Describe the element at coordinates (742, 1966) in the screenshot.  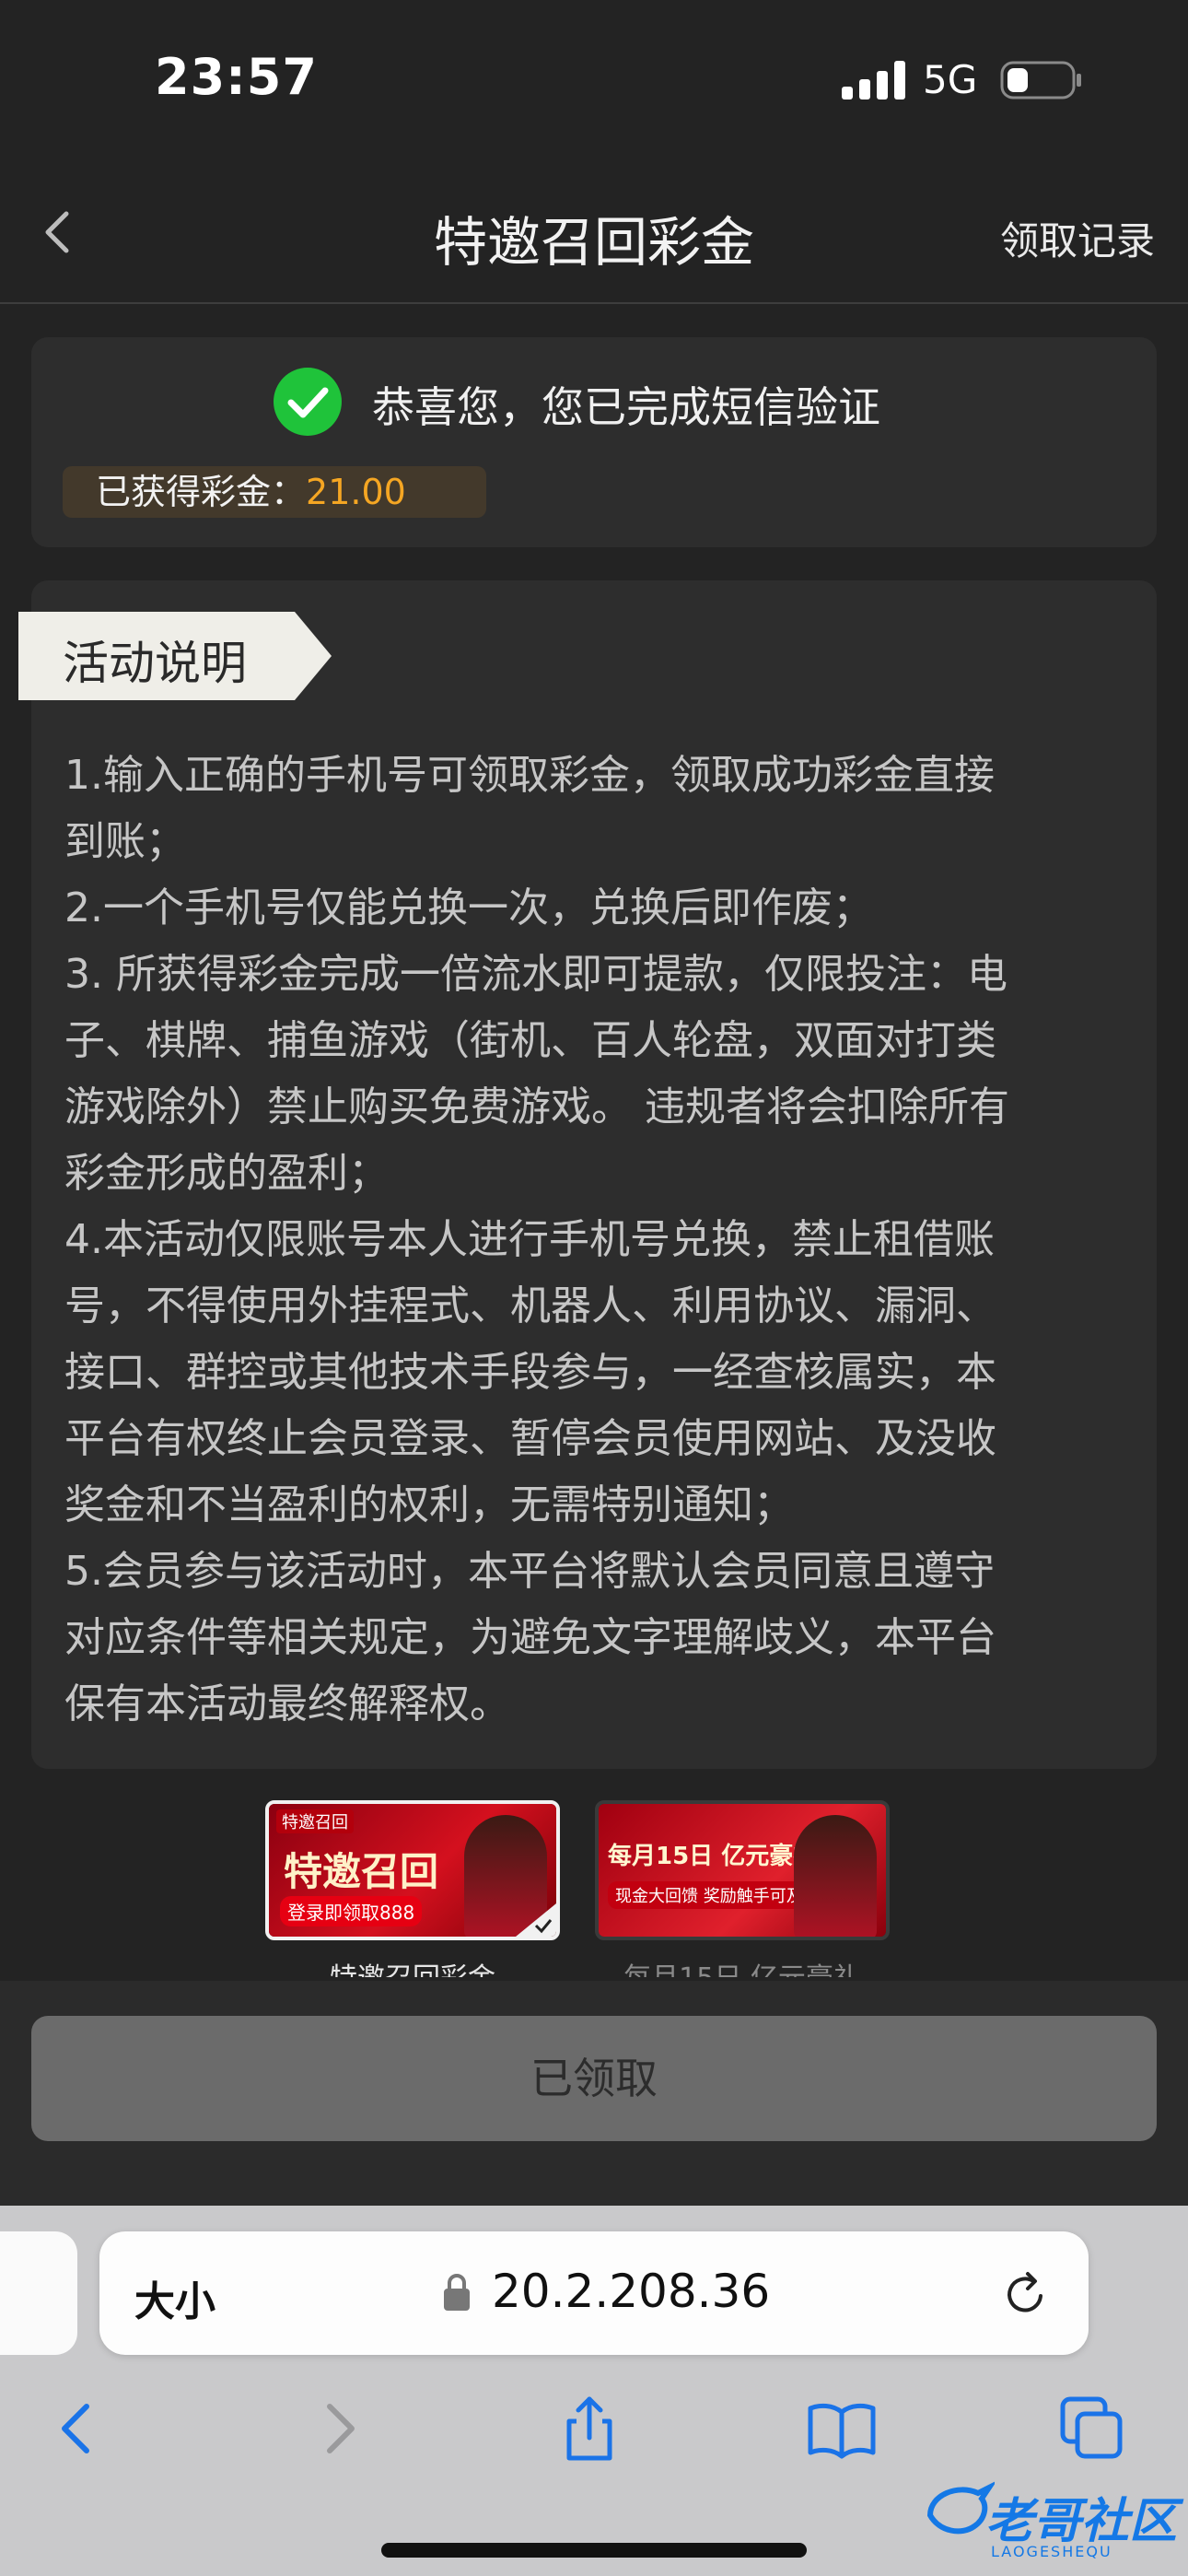
I see `banner-caption: 每月15日 亿元豪礼` at that location.